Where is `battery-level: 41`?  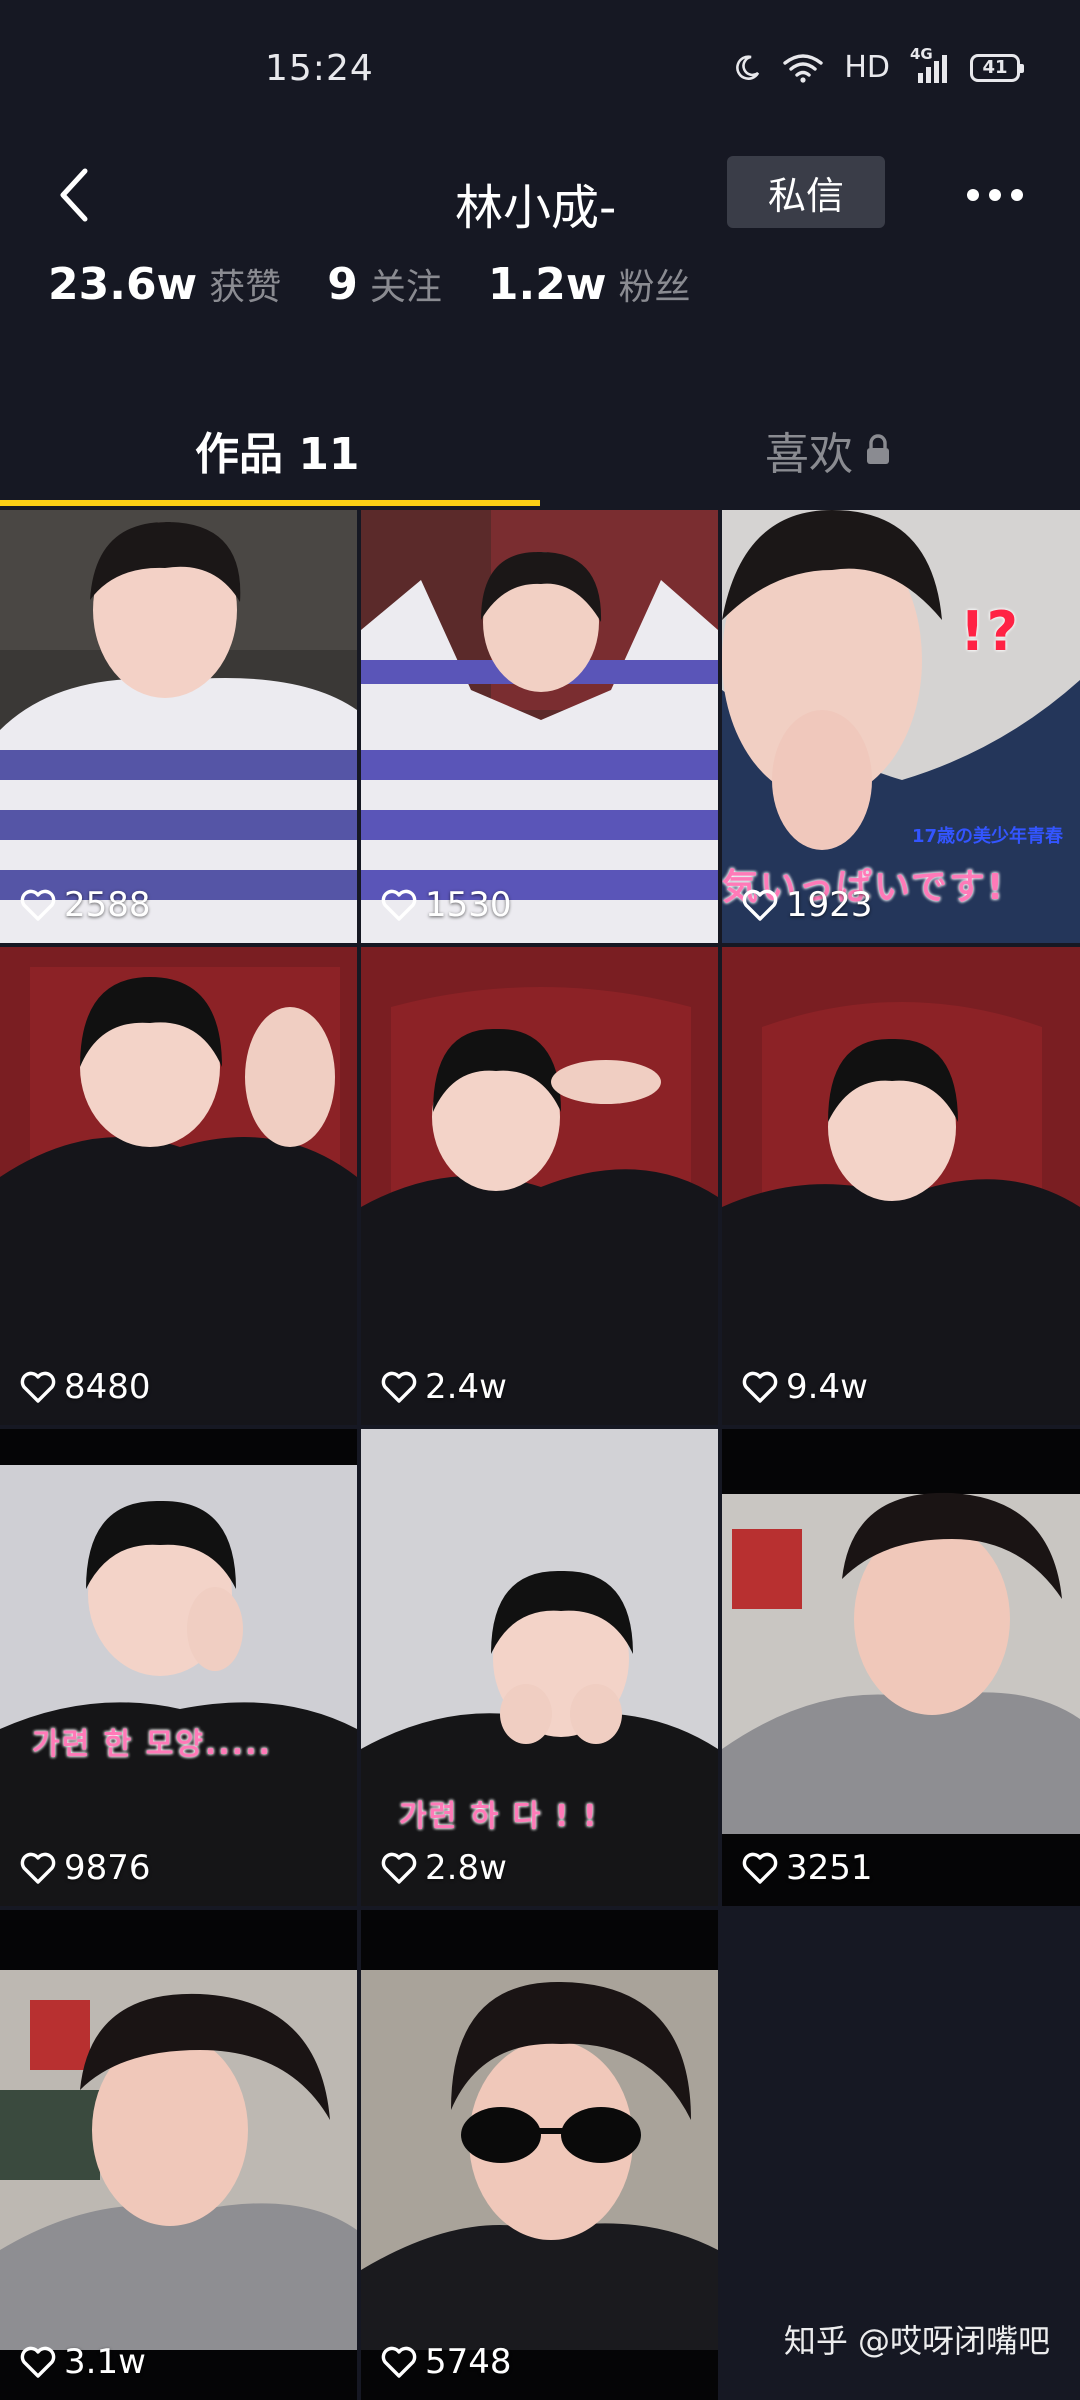 battery-level: 41 is located at coordinates (995, 67).